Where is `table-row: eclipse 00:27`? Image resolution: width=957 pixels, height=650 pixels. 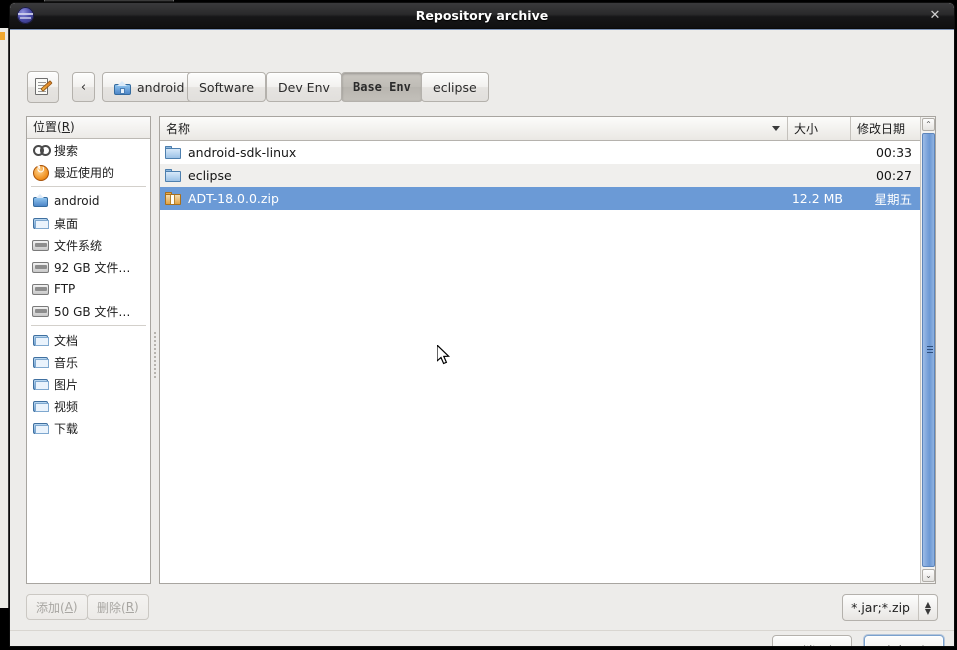 table-row: eclipse 00:27 is located at coordinates (547, 175).